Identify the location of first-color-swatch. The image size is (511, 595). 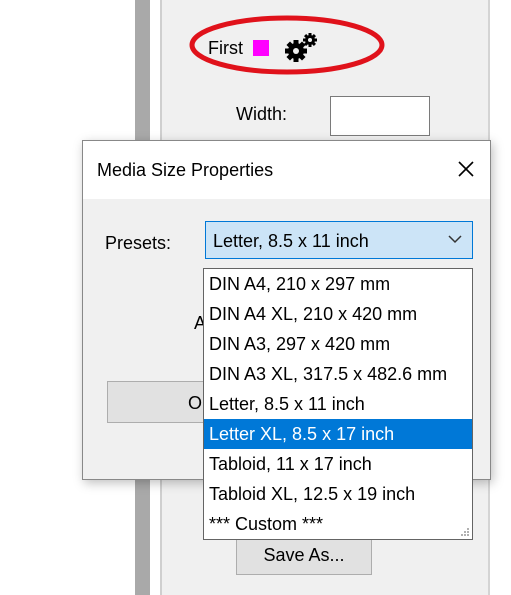
(261, 48).